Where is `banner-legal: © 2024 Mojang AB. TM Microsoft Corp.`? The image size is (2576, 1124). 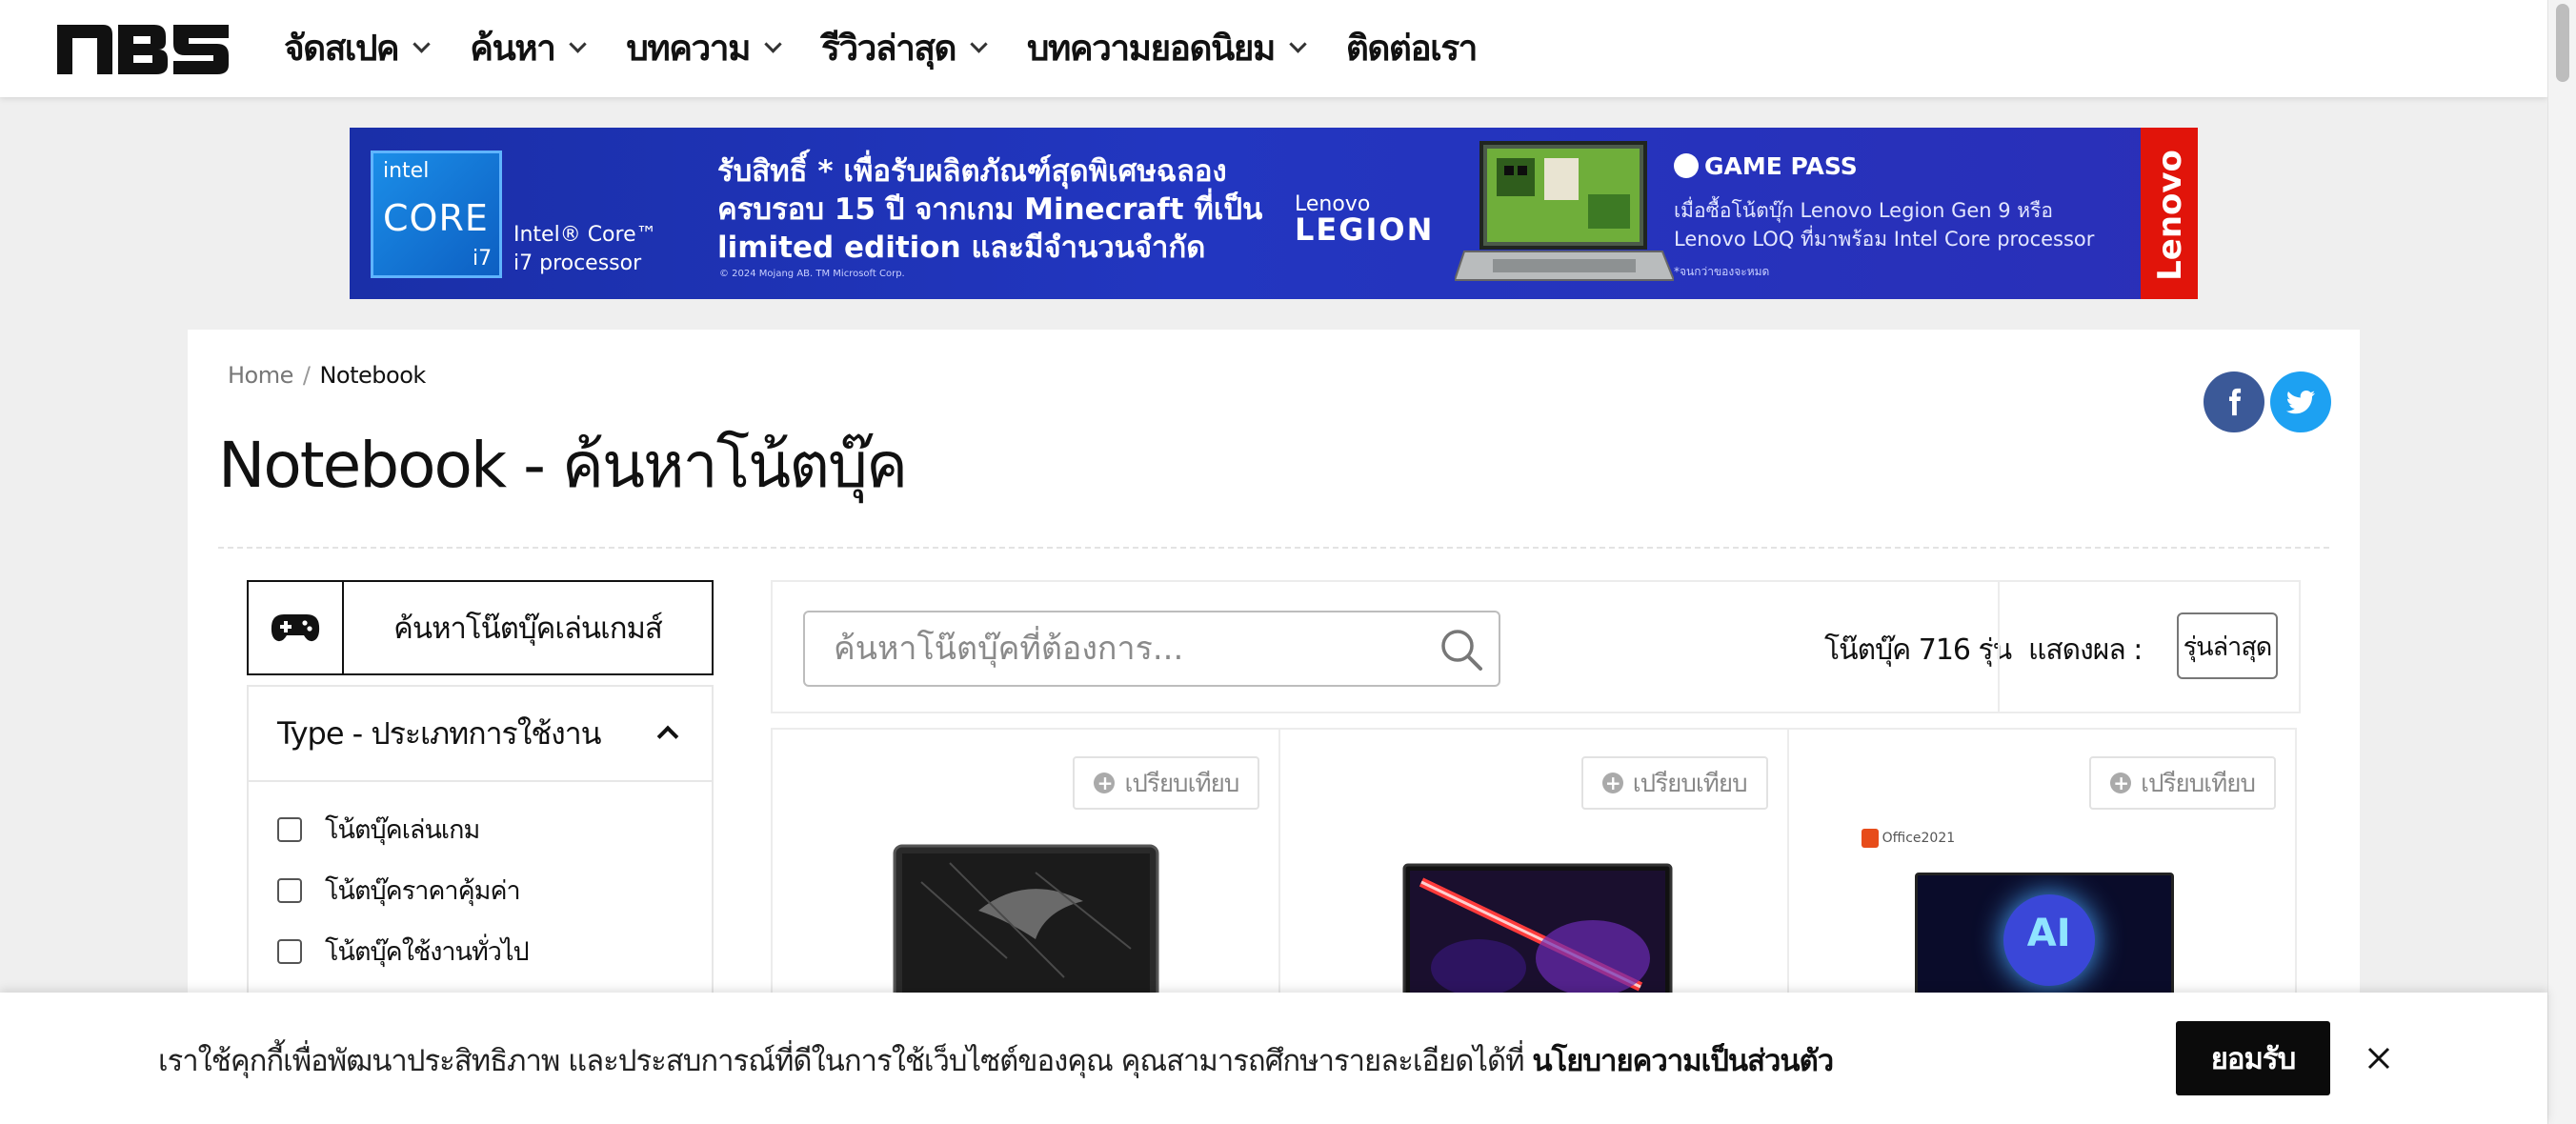
banner-legal: © 2024 Mojang AB. TM Microsoft Corp. is located at coordinates (812, 274).